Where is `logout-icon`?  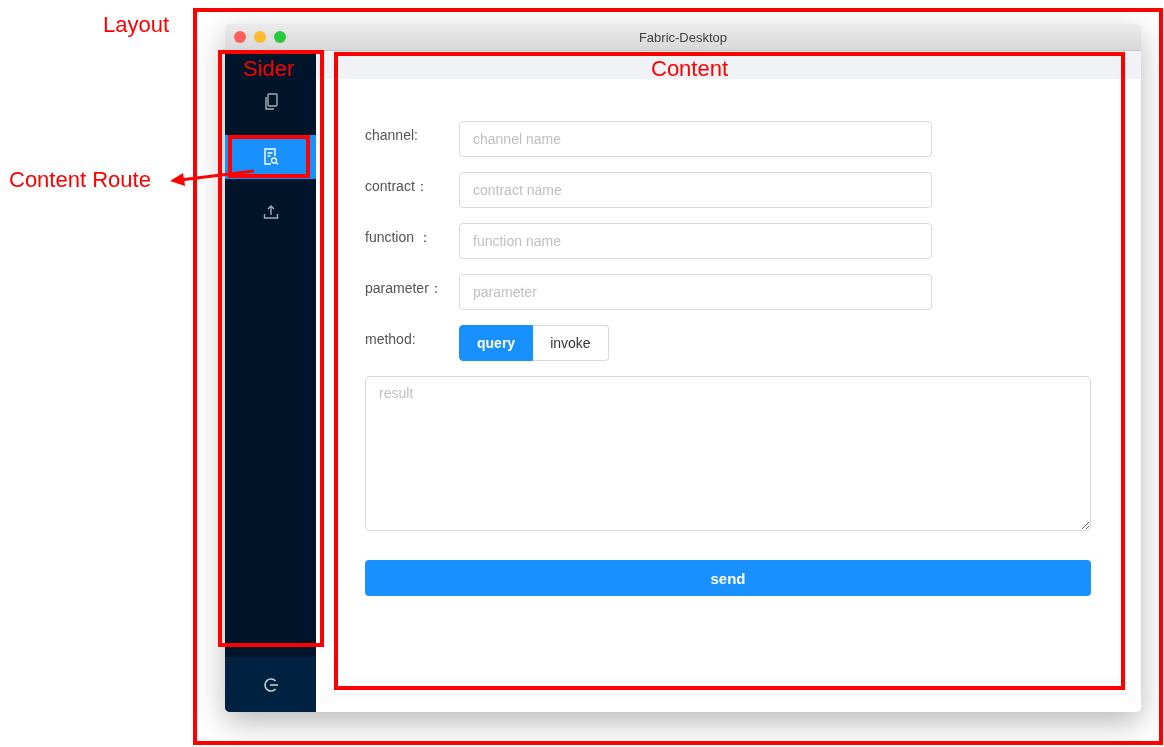 logout-icon is located at coordinates (270, 684).